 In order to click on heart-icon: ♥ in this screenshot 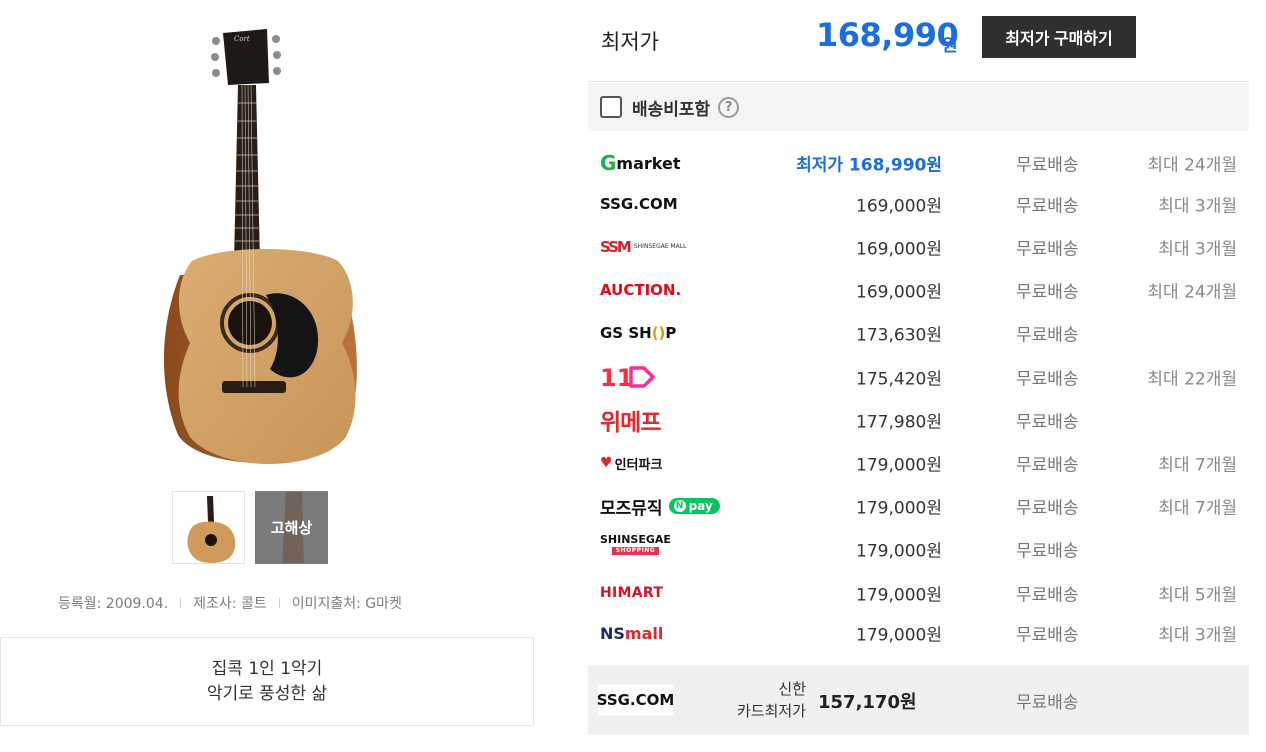, I will do `click(606, 463)`.